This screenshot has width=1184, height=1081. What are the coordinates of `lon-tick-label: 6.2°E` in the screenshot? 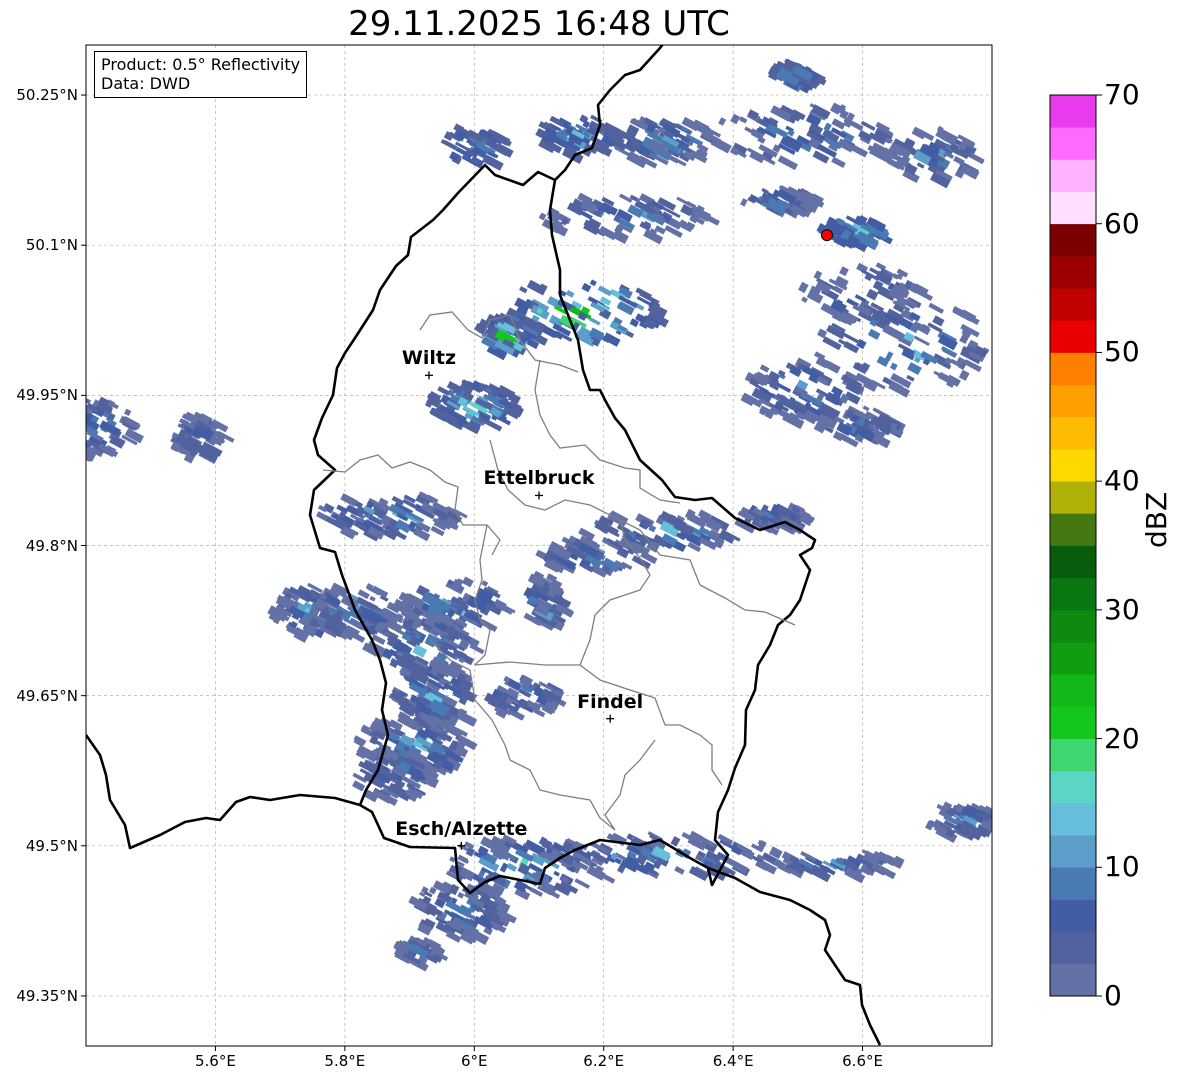 It's located at (604, 1061).